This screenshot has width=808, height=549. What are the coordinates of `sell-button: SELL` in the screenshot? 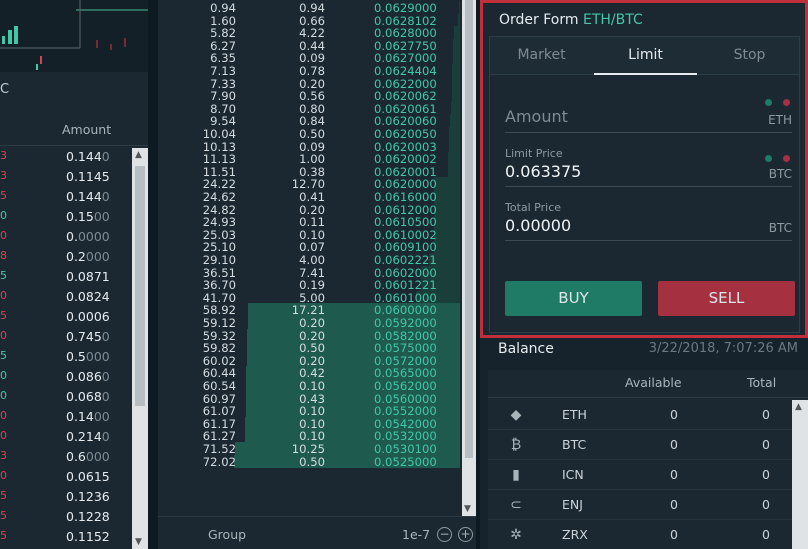 It's located at (726, 298).